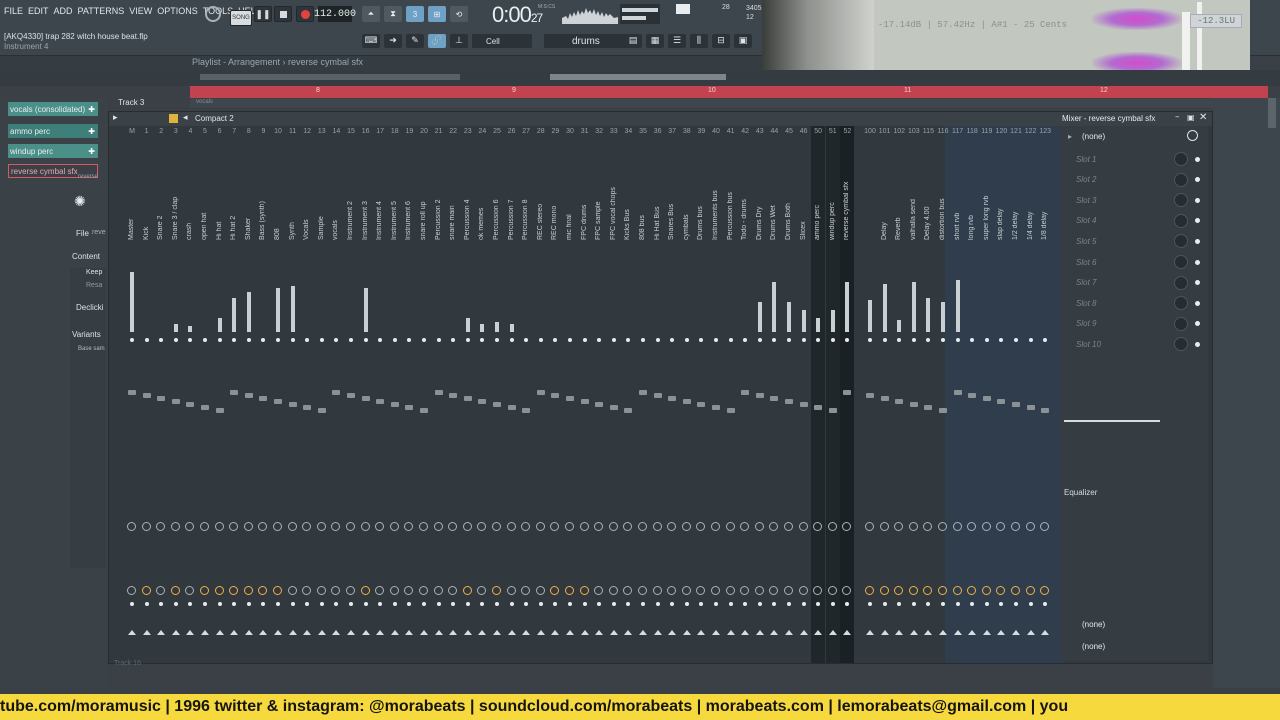  I want to click on mixer-track: 7 Hi hat 2, so click(234, 394).